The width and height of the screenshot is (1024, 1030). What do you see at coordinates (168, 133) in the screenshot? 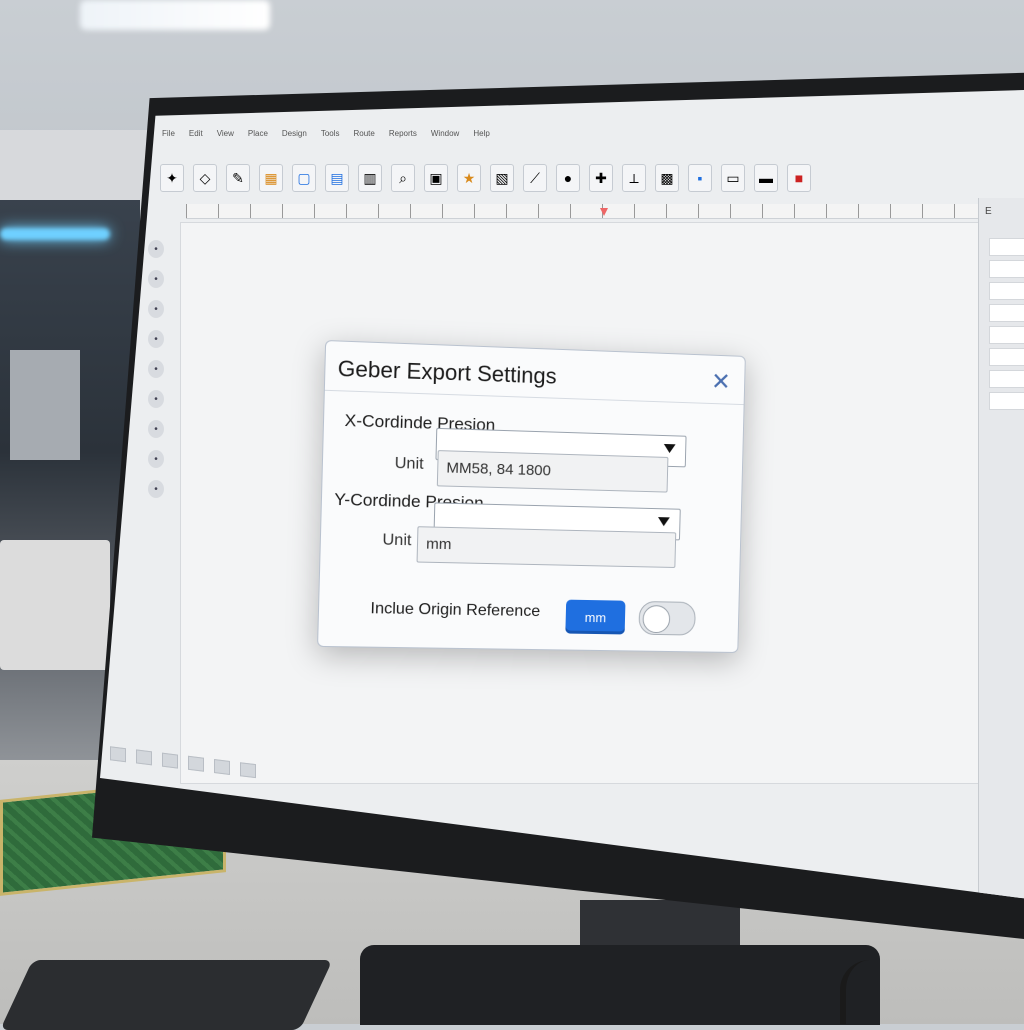
I see `menu-item-file: File` at bounding box center [168, 133].